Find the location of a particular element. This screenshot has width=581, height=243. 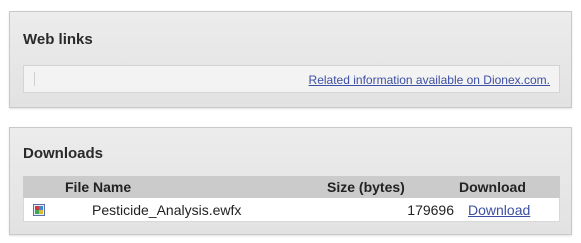

download-link: Download is located at coordinates (499, 210).